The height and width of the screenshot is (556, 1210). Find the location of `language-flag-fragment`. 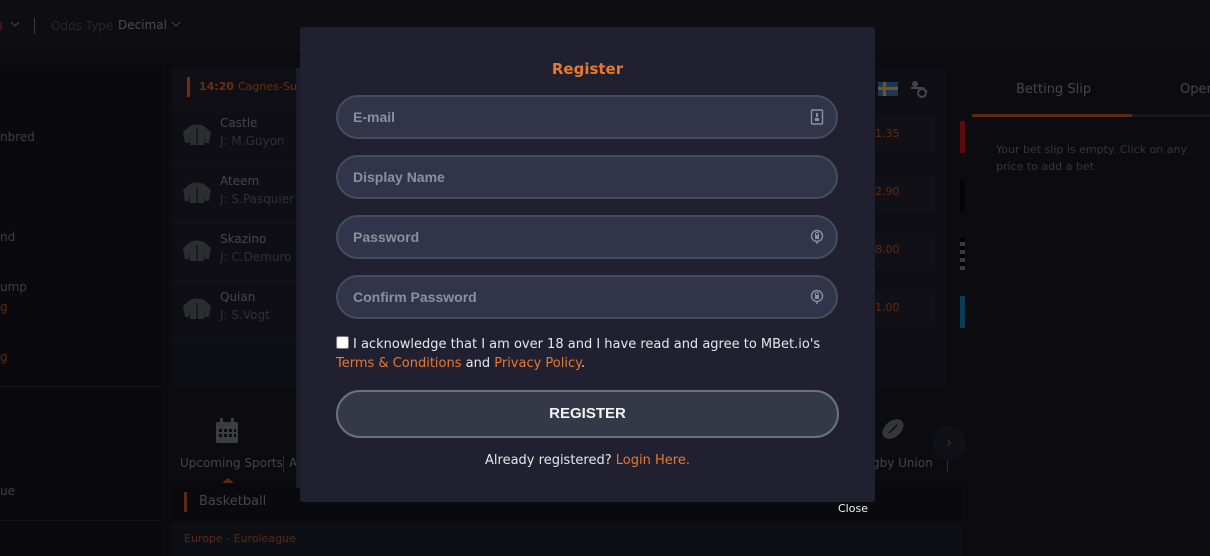

language-flag-fragment is located at coordinates (1, 26).